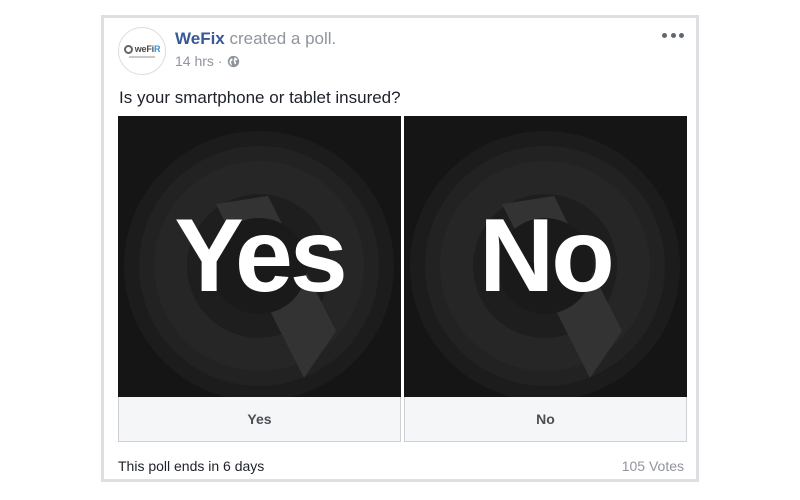  I want to click on option-image-text: Yes, so click(260, 256).